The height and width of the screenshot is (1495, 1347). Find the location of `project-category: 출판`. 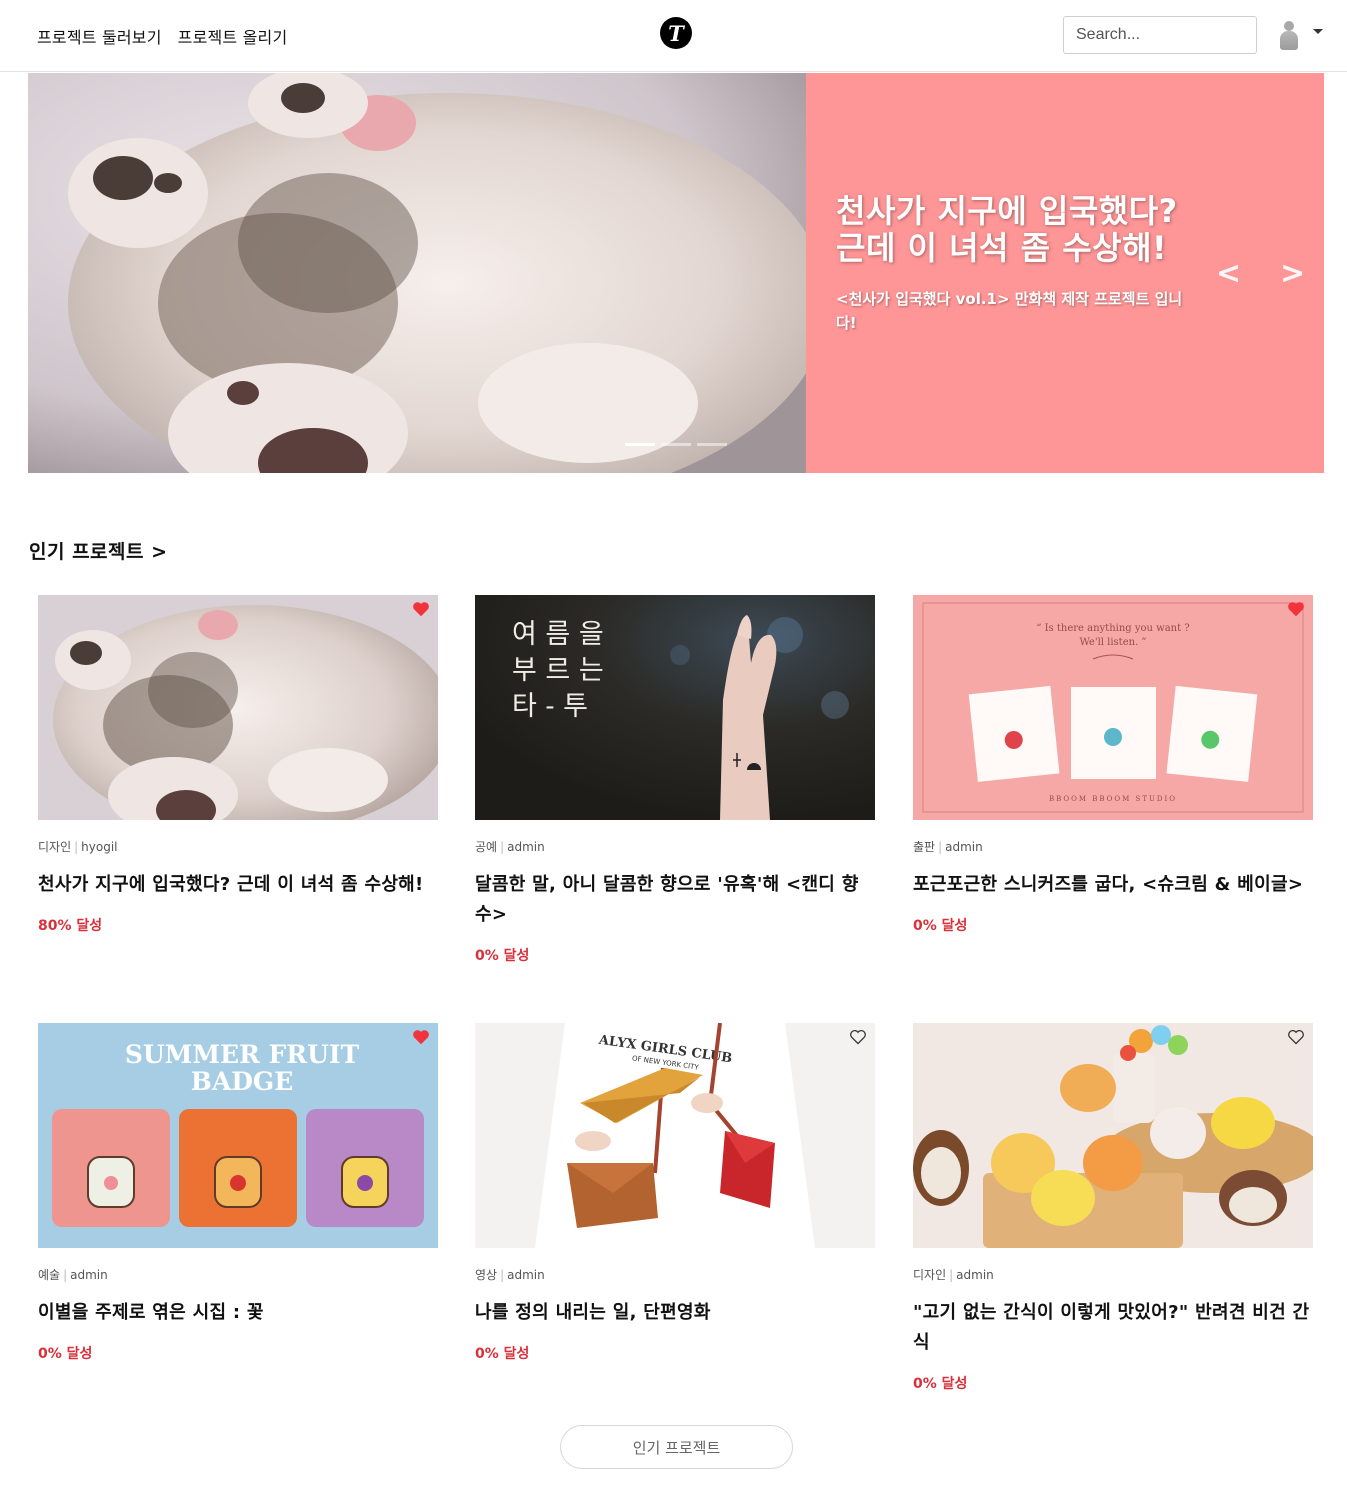

project-category: 출판 is located at coordinates (924, 847).